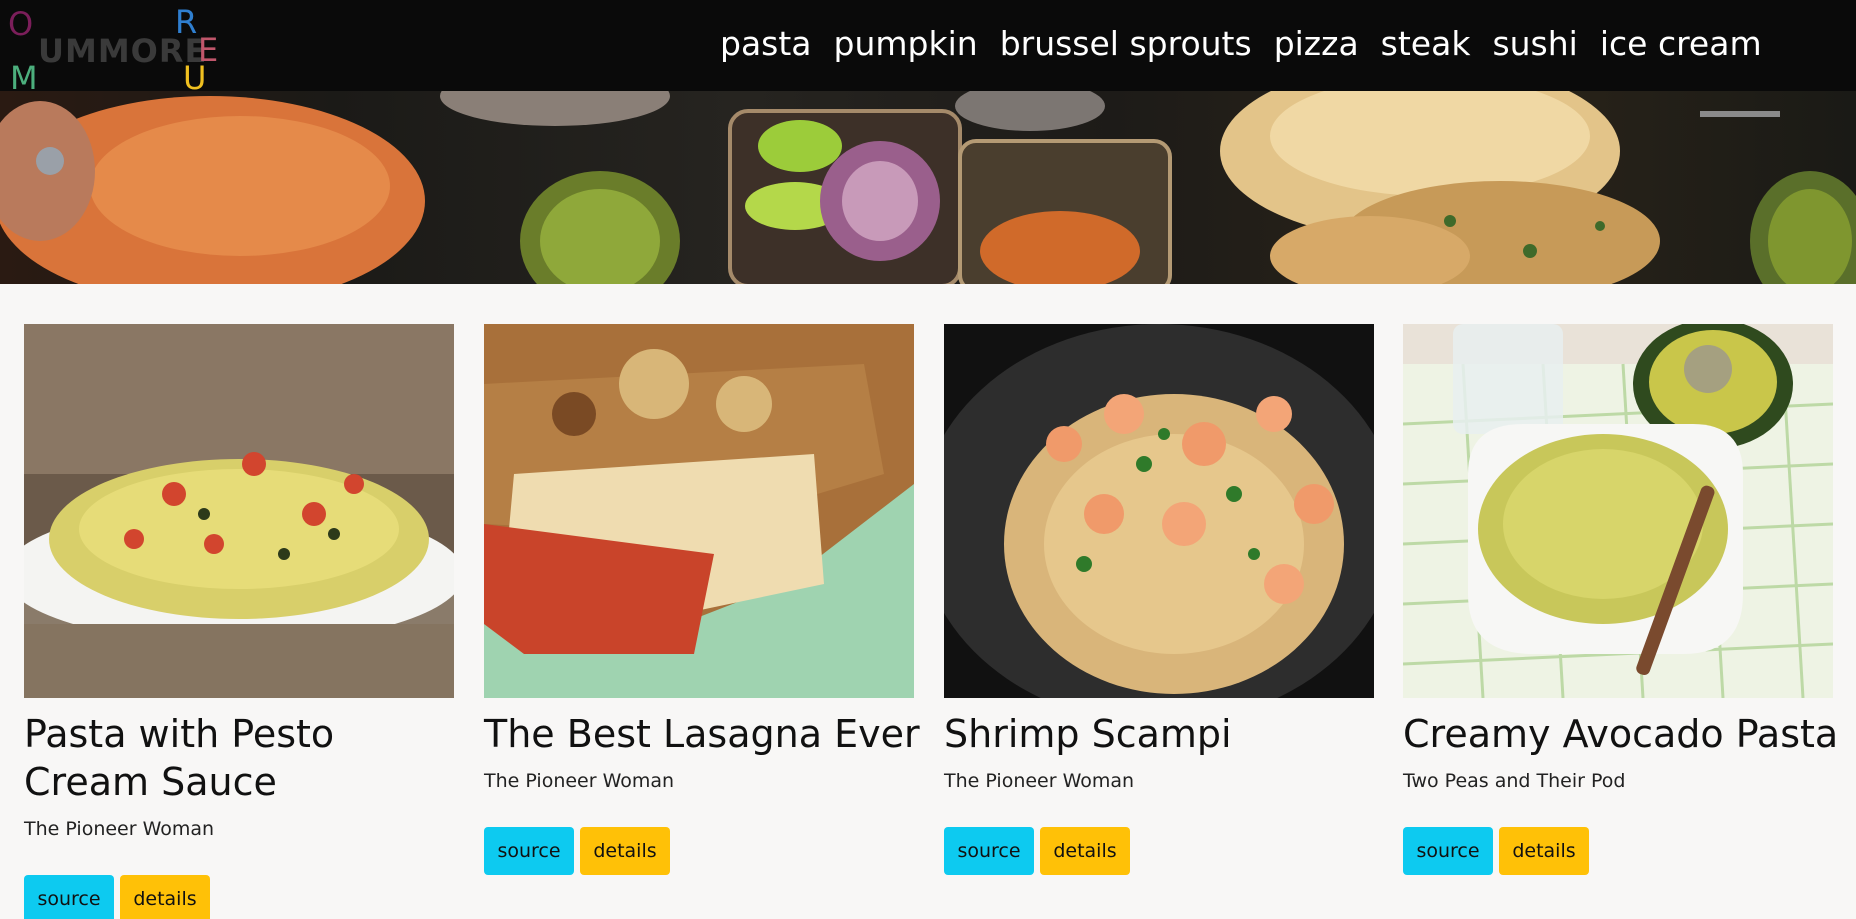 This screenshot has height=919, width=1856. I want to click on recipe-title: The Best Lasagna Ever, so click(704, 734).